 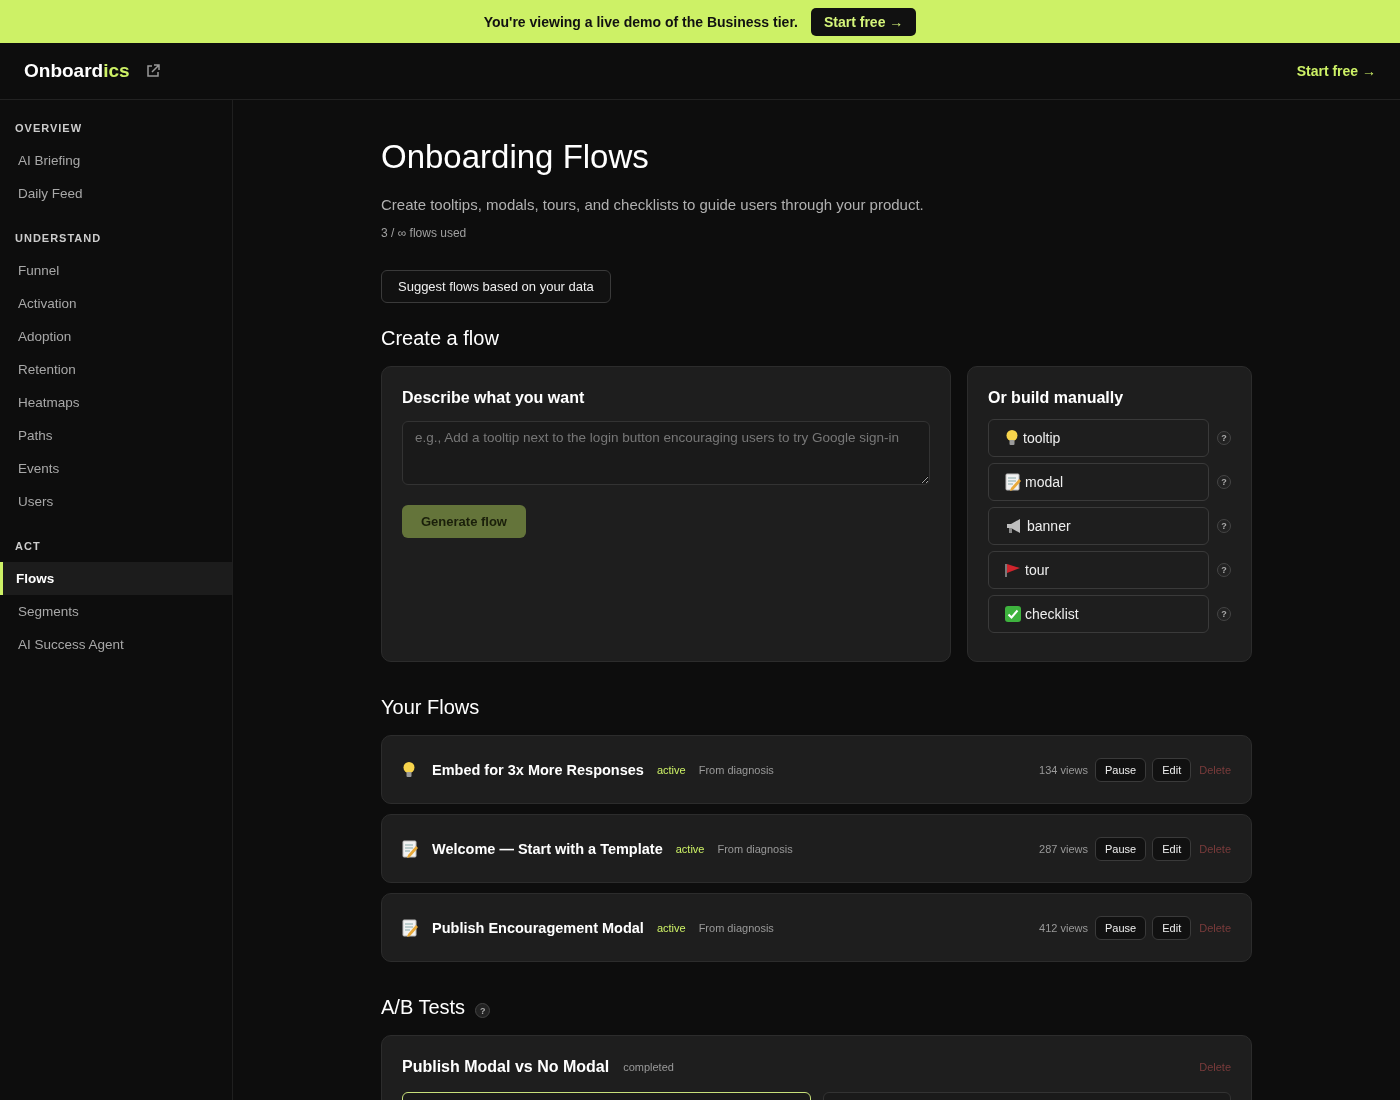 What do you see at coordinates (116, 193) in the screenshot?
I see `nav-item: Daily Feed` at bounding box center [116, 193].